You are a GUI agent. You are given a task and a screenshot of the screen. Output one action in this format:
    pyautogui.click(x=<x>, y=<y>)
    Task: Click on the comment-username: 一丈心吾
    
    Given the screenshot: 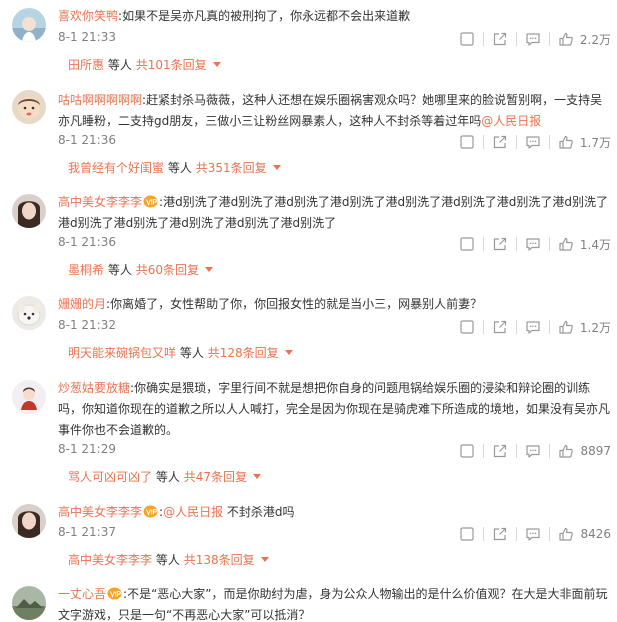 What is the action you would take?
    pyautogui.click(x=82, y=594)
    